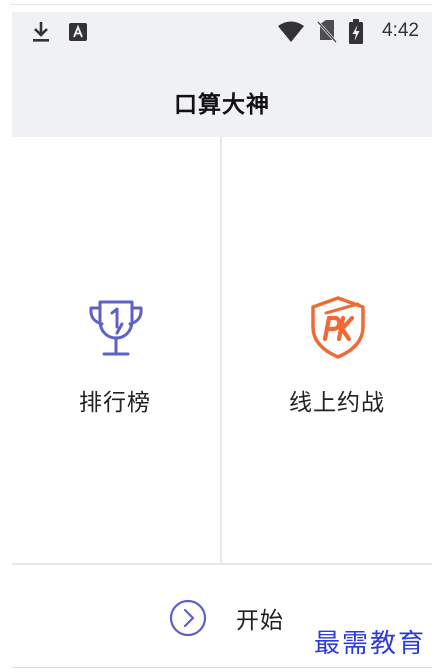  Describe the element at coordinates (222, 32) in the screenshot. I see `status-bar: 4:42` at that location.